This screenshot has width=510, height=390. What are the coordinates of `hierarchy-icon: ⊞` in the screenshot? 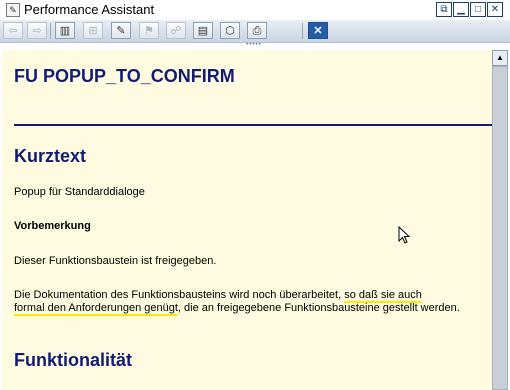 It's located at (93, 30).